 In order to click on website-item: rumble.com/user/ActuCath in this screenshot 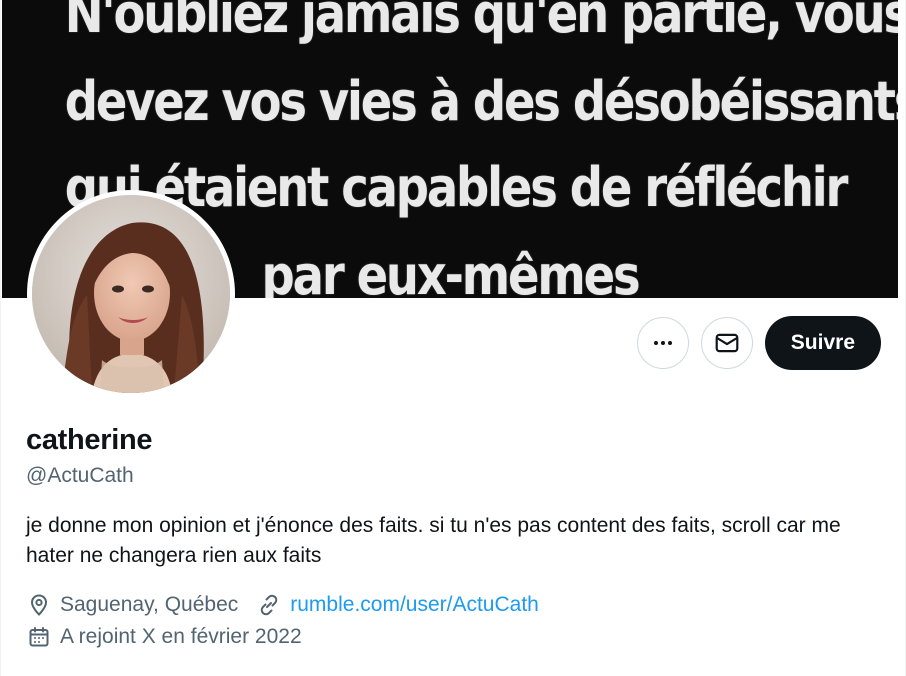, I will do `click(397, 605)`.